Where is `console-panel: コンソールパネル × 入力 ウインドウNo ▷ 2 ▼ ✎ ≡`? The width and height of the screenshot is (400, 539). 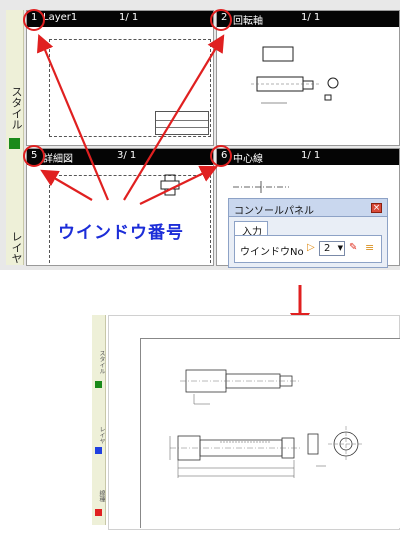
console-panel: コンソールパネル × 入力 ウインドウNo ▷ 2 ▼ ✎ ≡ is located at coordinates (308, 233).